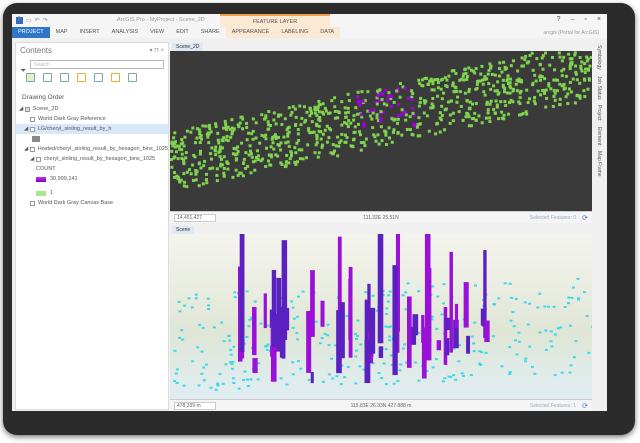  Describe the element at coordinates (571, 33) in the screenshot. I see `user-account: arcgis (Portal for ArcGIS)` at that location.